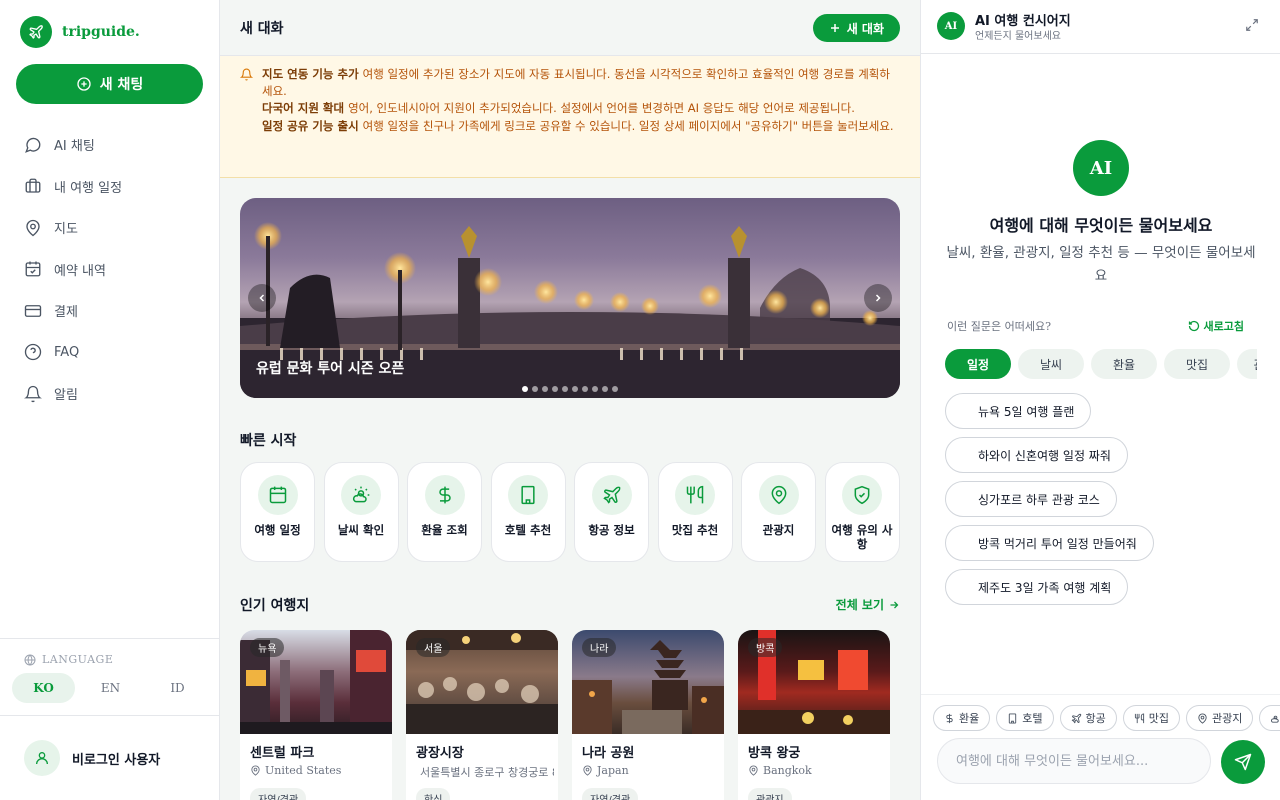 The image size is (1280, 800). Describe the element at coordinates (316, 715) in the screenshot. I see `destination-card: 뉴욕 센트럴 파크 United States 자연/경관` at that location.